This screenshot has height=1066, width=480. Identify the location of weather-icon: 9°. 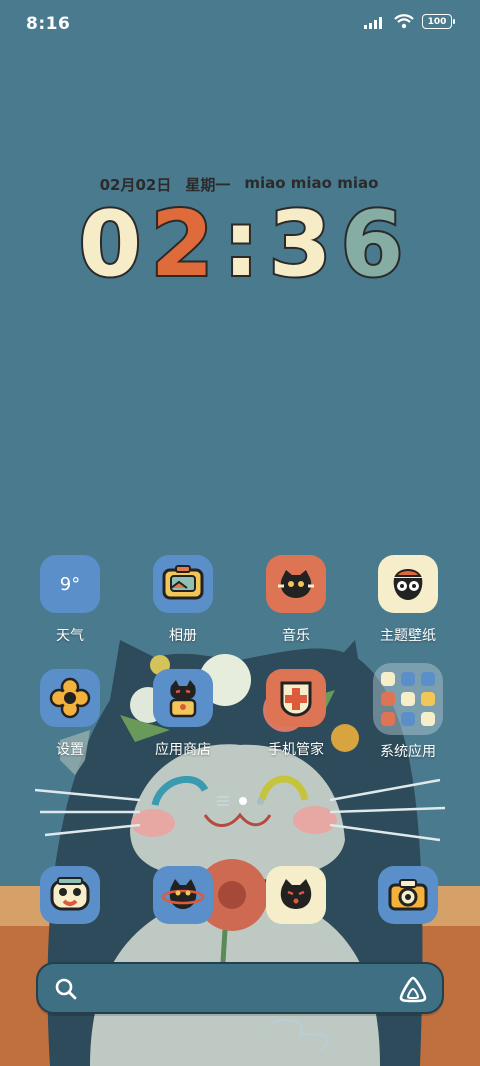
(70, 584).